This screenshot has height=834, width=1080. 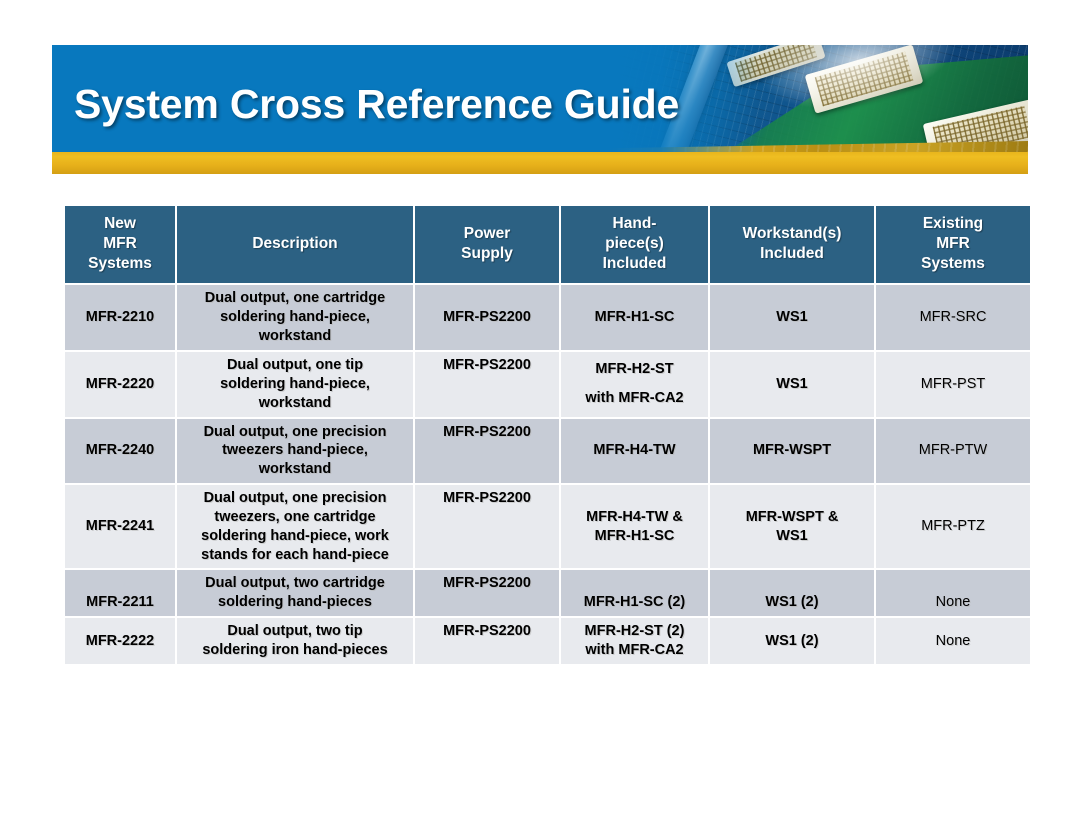 I want to click on cell-line: MFR-PTZ, so click(x=953, y=526).